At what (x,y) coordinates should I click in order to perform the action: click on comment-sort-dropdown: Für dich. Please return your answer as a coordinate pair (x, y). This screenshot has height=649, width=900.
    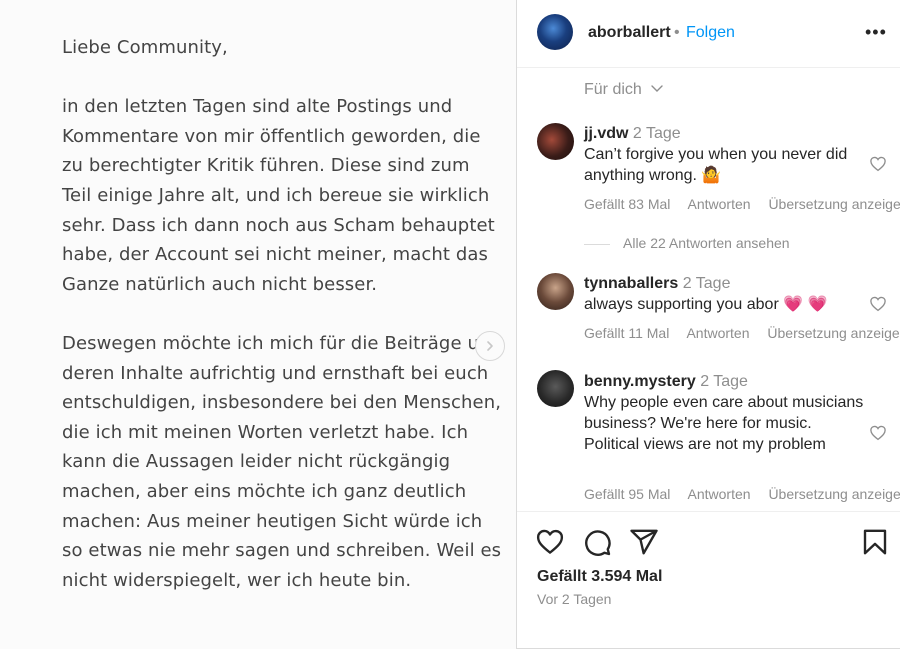
    Looking at the image, I should click on (624, 90).